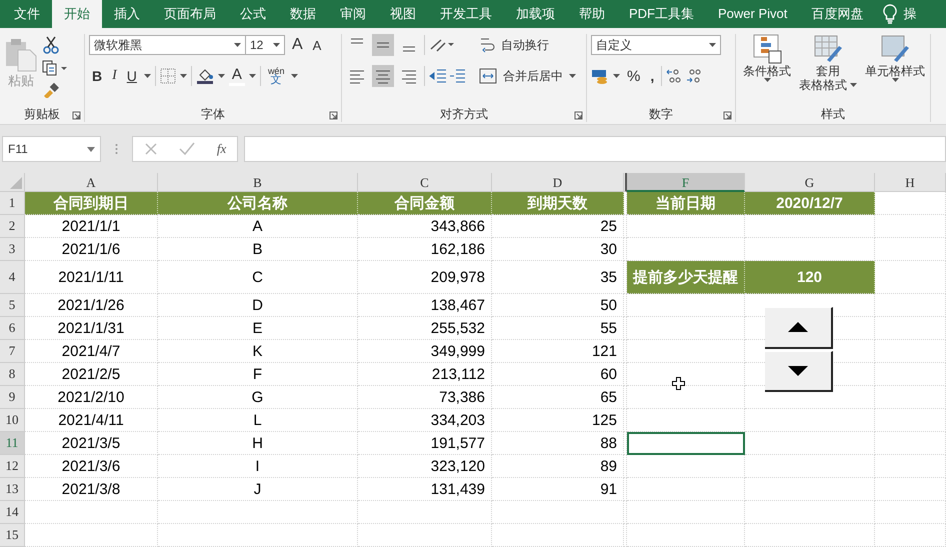  I want to click on row-header: 1, so click(12, 203).